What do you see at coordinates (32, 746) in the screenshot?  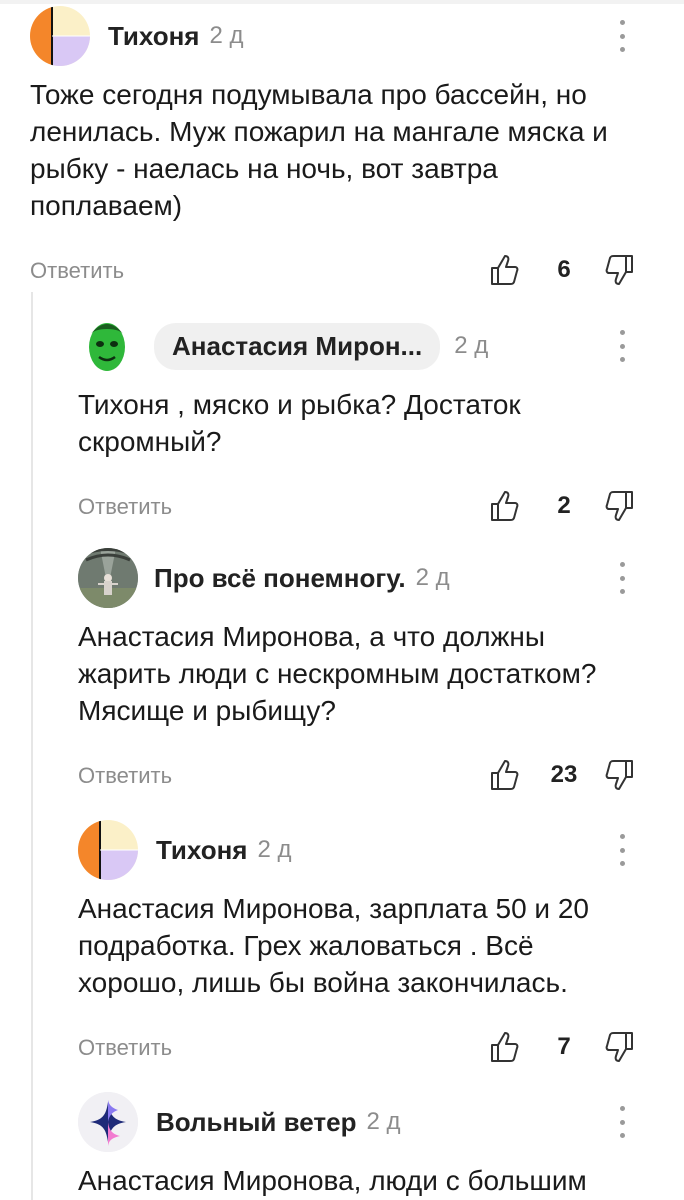 I see `thread-line` at bounding box center [32, 746].